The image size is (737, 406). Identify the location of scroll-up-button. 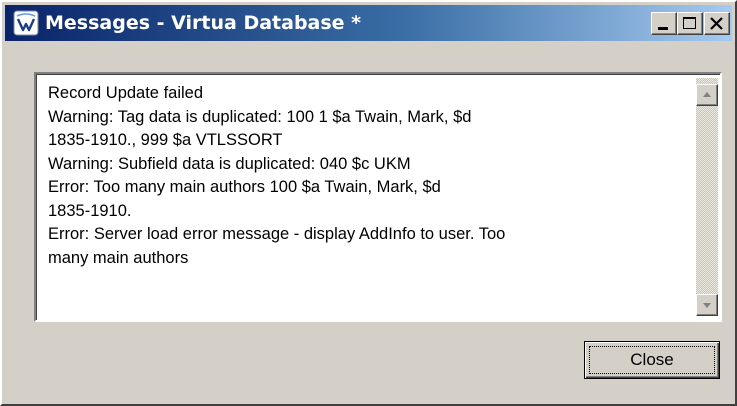
(707, 95).